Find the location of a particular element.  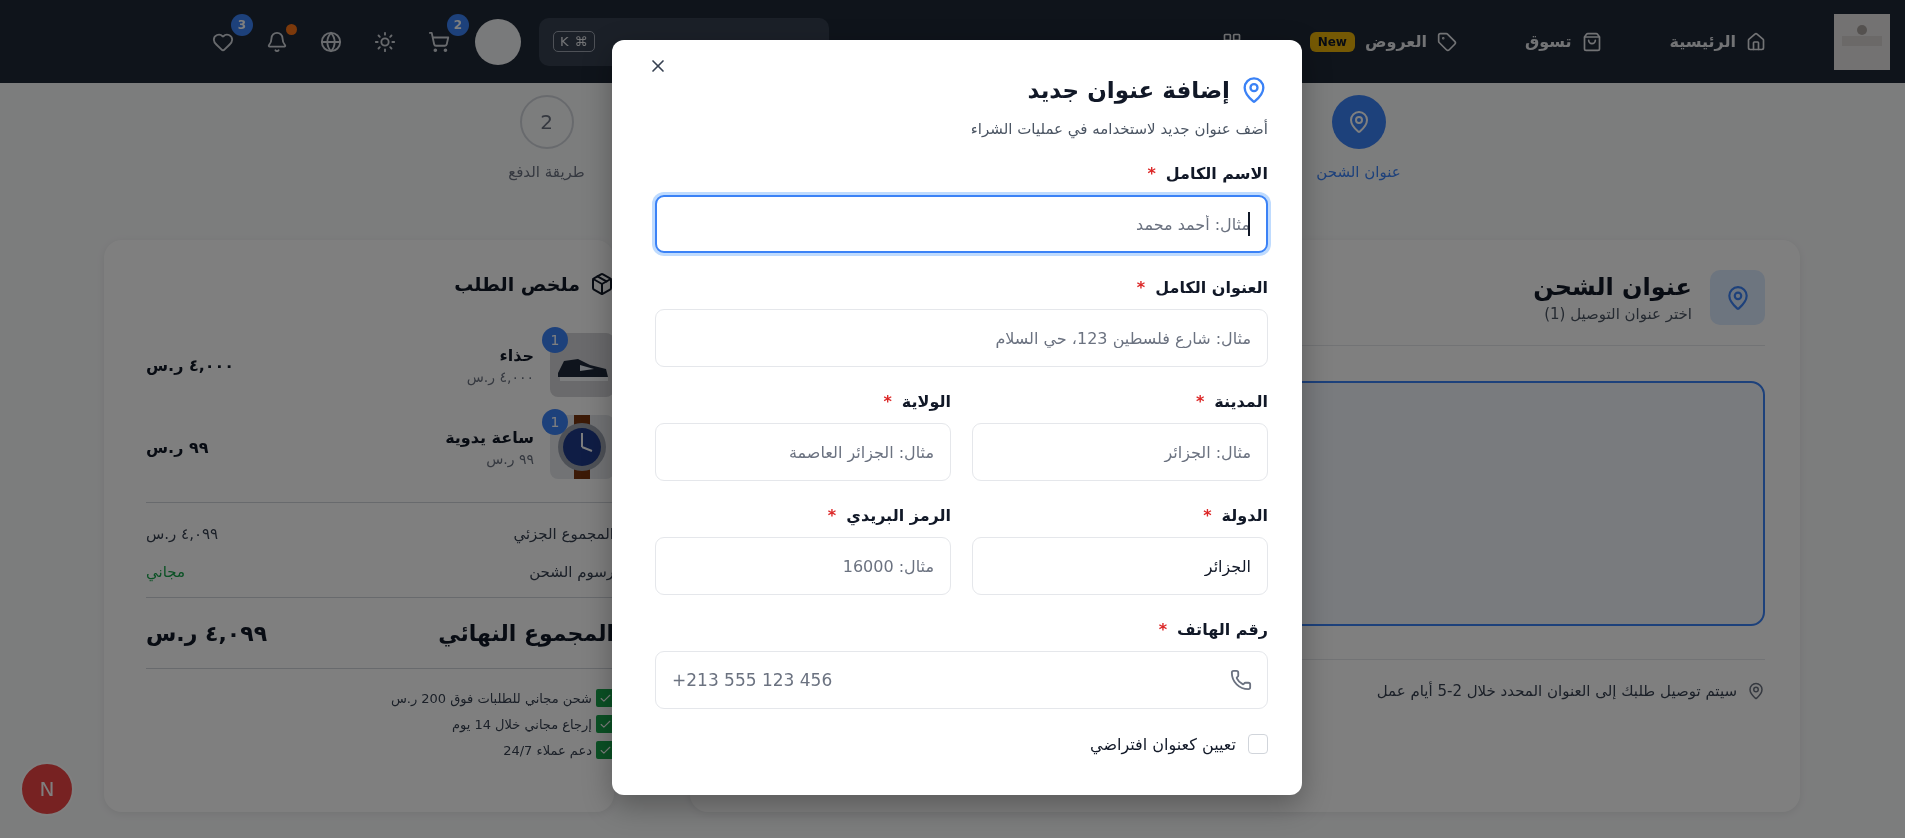

default-checkbox: تعيين كعنوان افتراضي is located at coordinates (961, 744).